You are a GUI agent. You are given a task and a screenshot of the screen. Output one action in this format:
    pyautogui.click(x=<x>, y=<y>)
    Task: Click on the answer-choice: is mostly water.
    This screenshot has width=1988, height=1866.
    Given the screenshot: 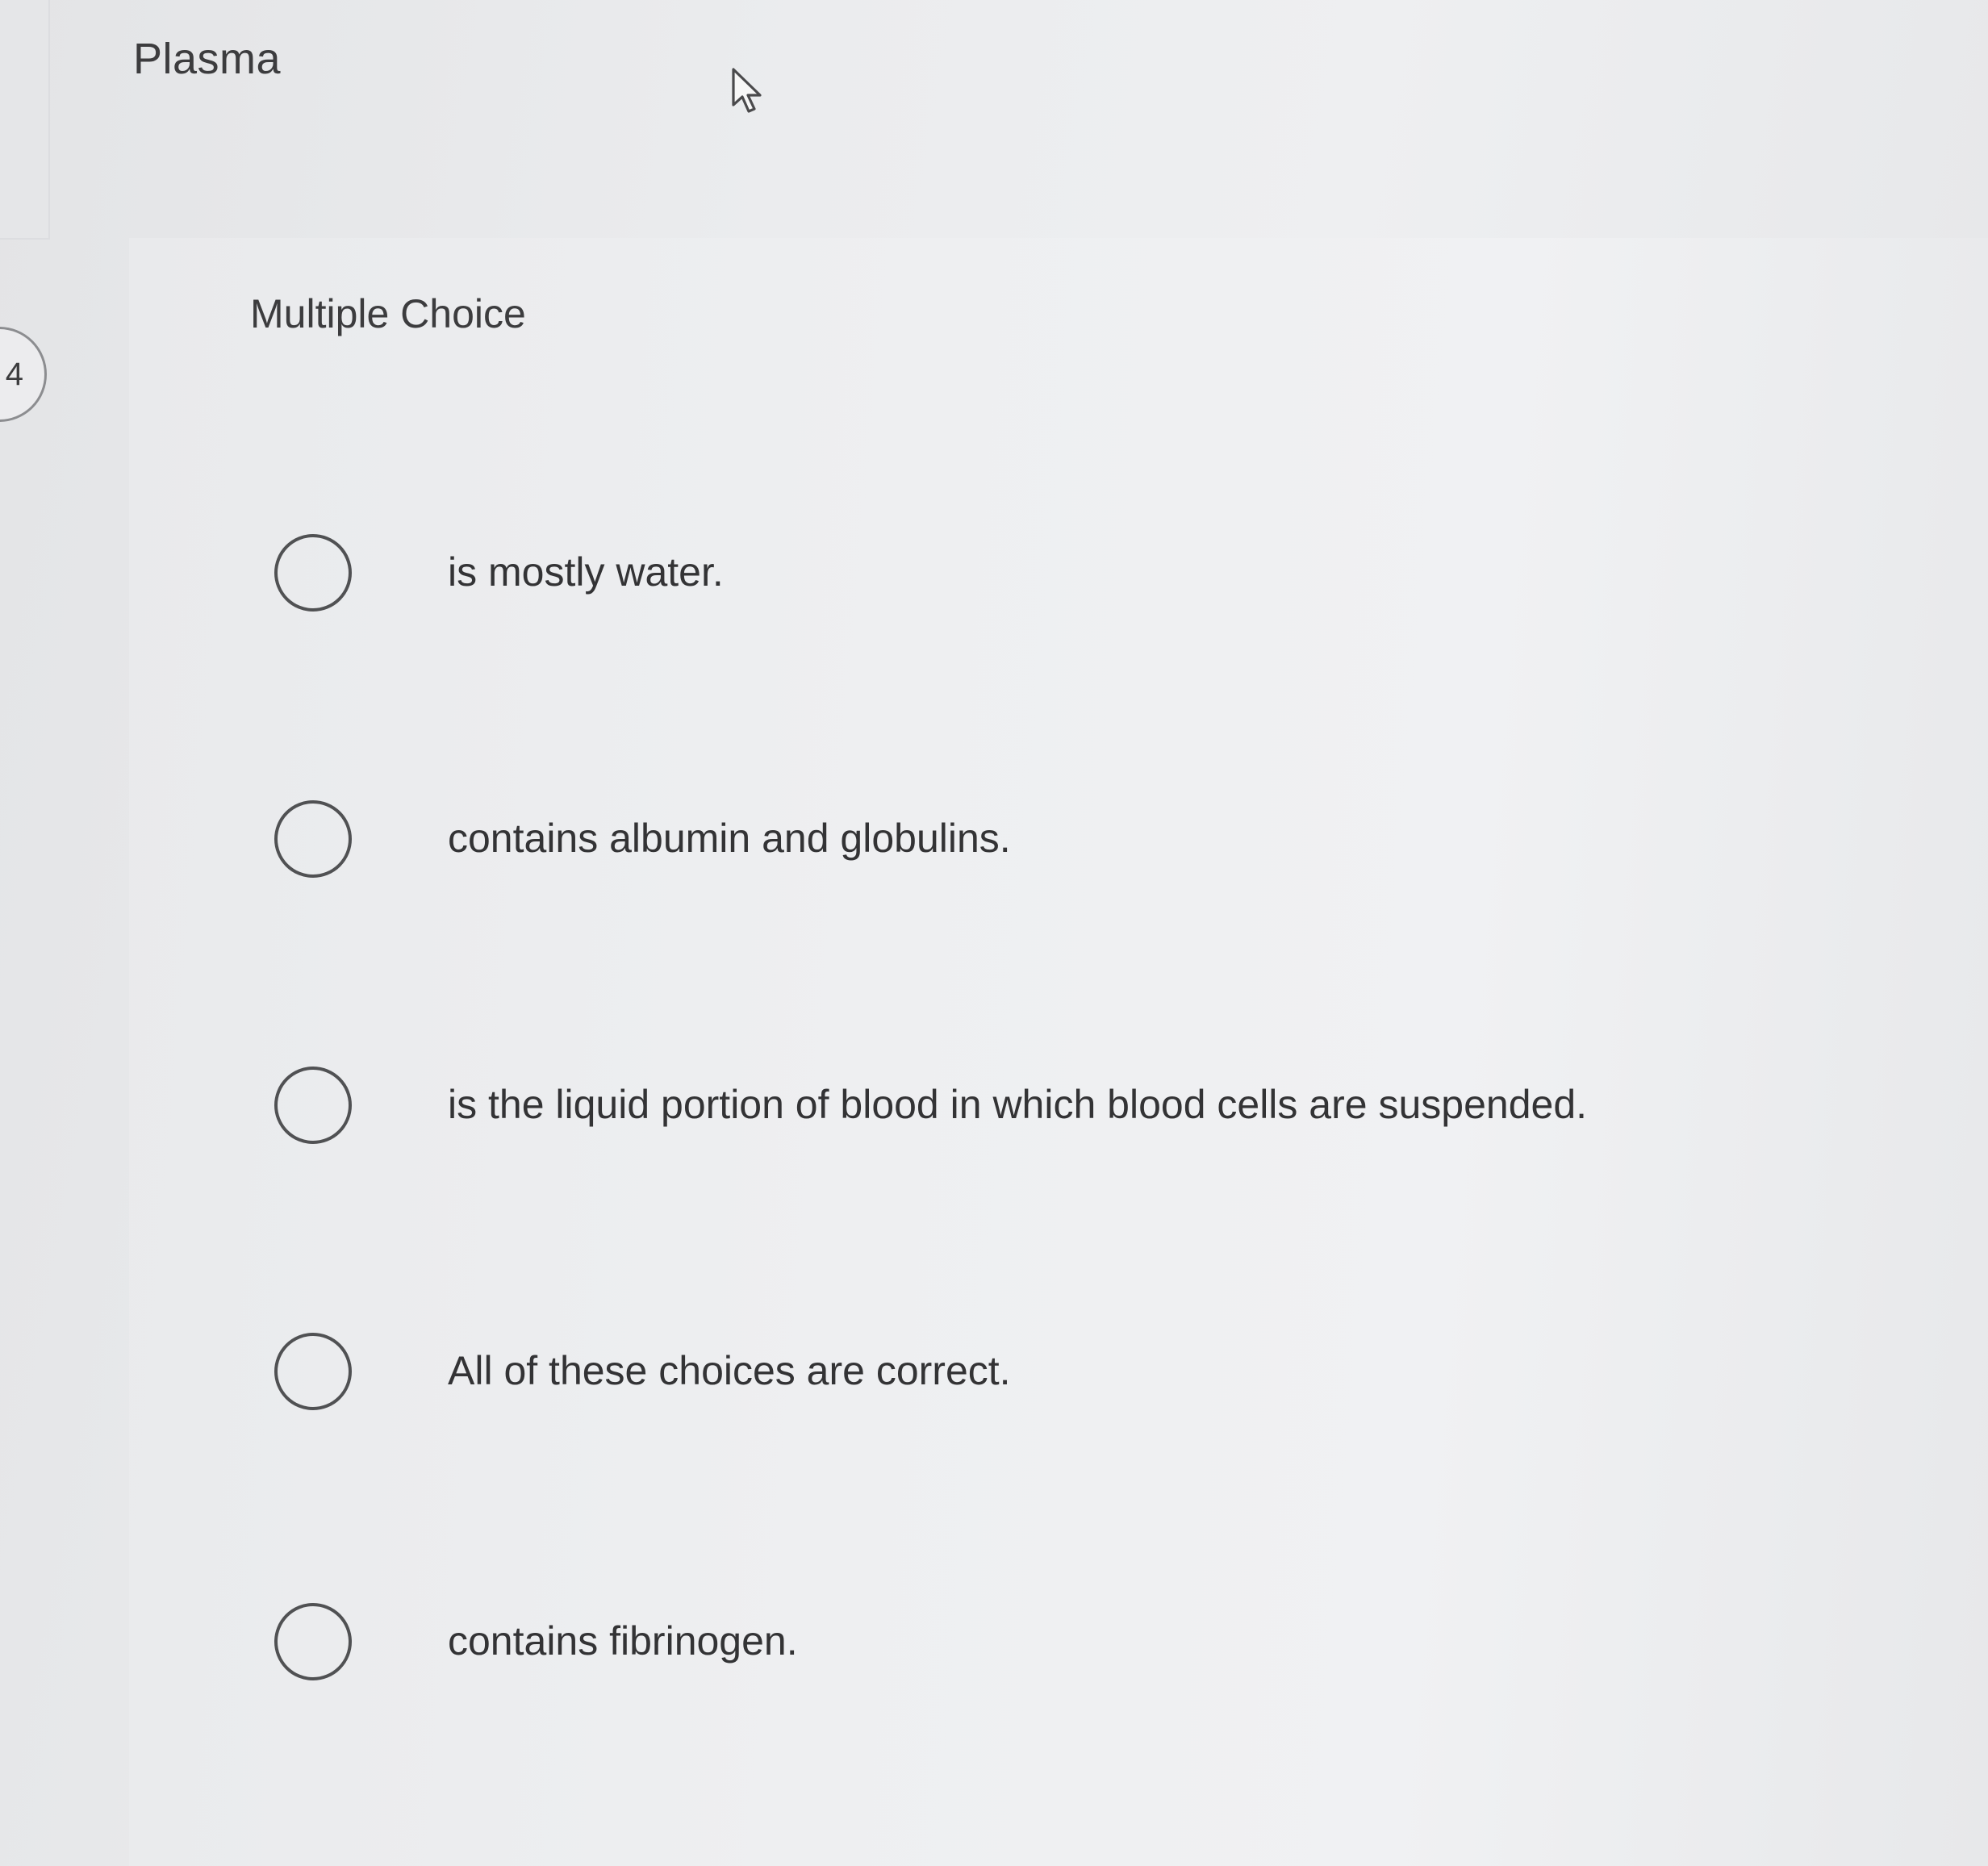 What is the action you would take?
    pyautogui.click(x=1032, y=574)
    